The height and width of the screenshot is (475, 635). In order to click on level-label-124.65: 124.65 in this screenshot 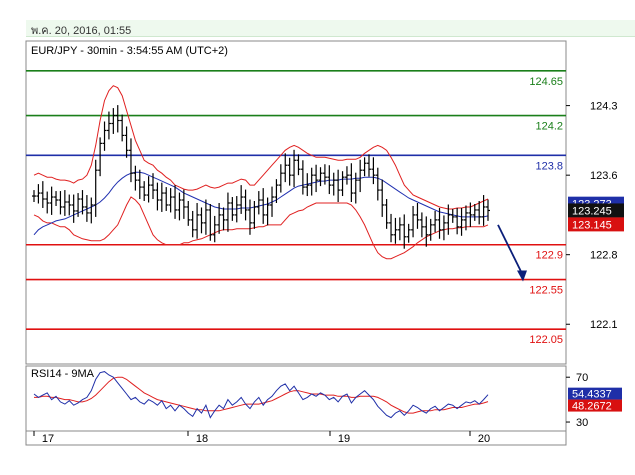, I will do `click(546, 82)`.